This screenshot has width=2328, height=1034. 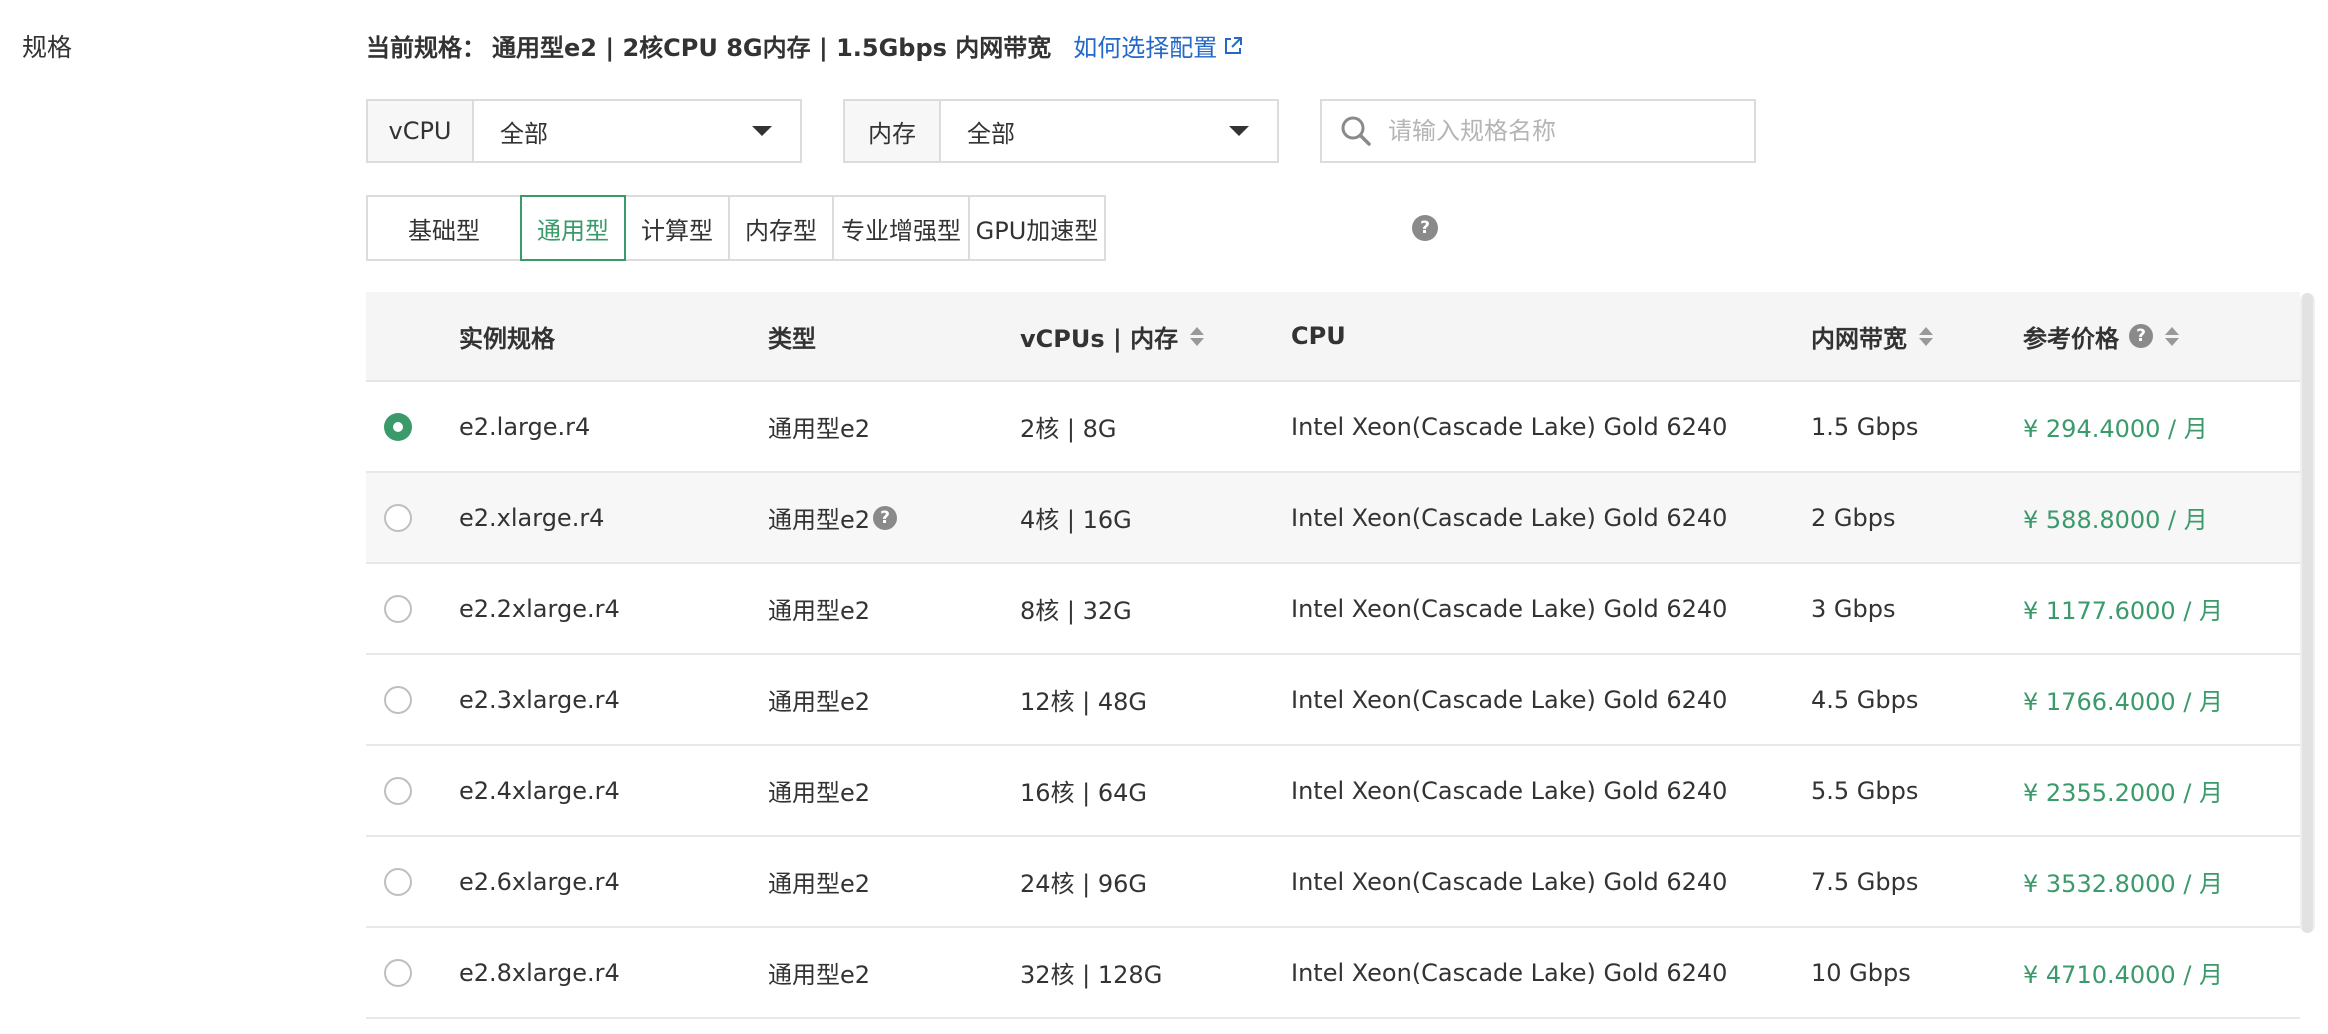 I want to click on row-vcpus-memory: 32核 | 128G, so click(x=1091, y=975).